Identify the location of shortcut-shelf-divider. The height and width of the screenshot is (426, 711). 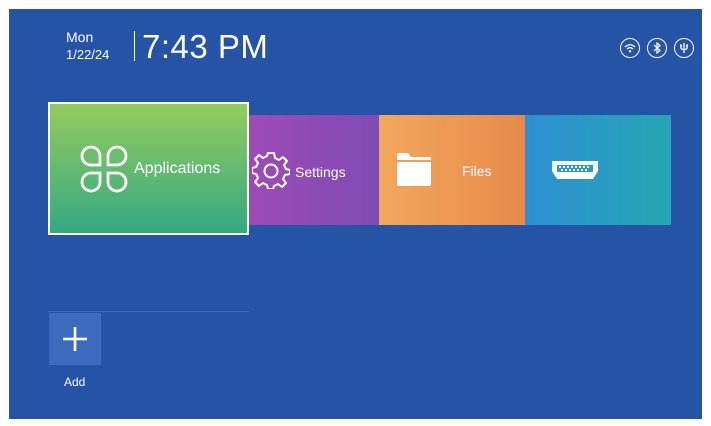
(148, 311).